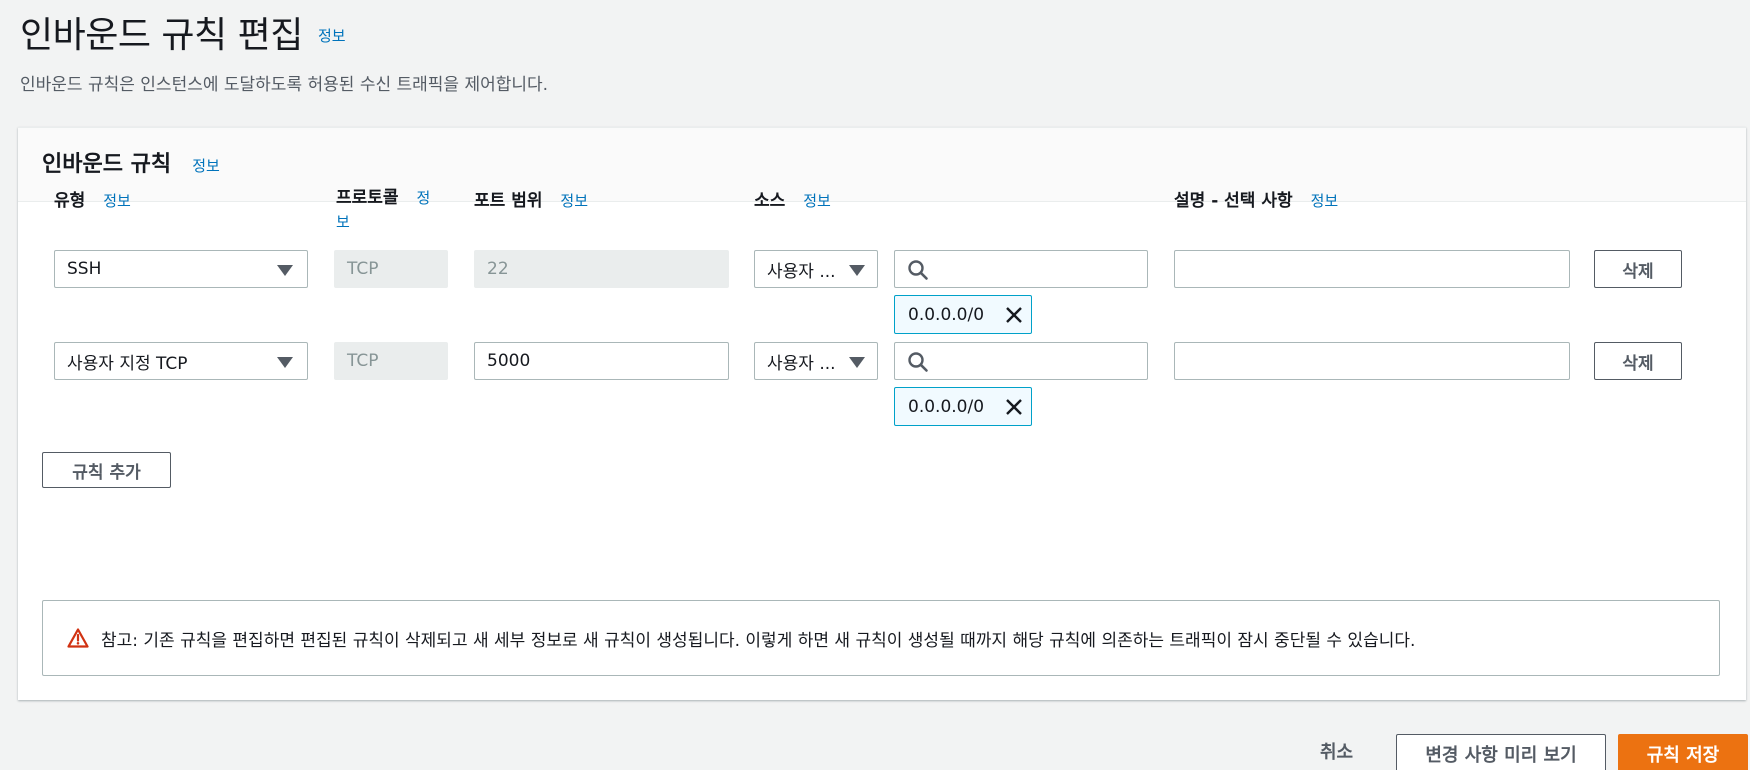 The image size is (1750, 770). What do you see at coordinates (509, 361) in the screenshot?
I see `port-range-value: 5000` at bounding box center [509, 361].